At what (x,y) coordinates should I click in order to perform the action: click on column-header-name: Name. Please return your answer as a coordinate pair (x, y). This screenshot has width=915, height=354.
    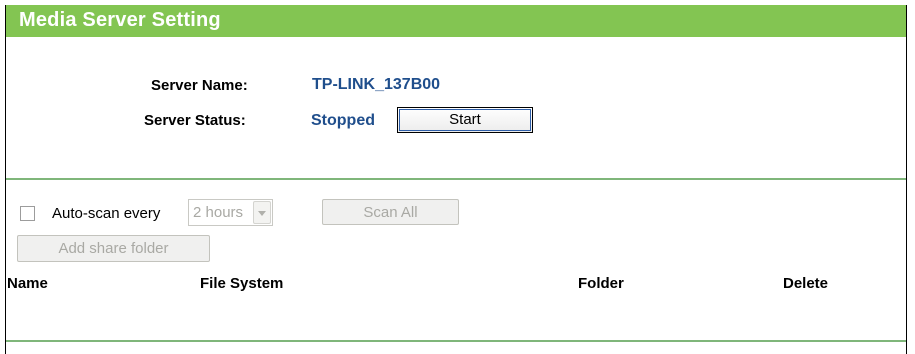
    Looking at the image, I should click on (27, 283).